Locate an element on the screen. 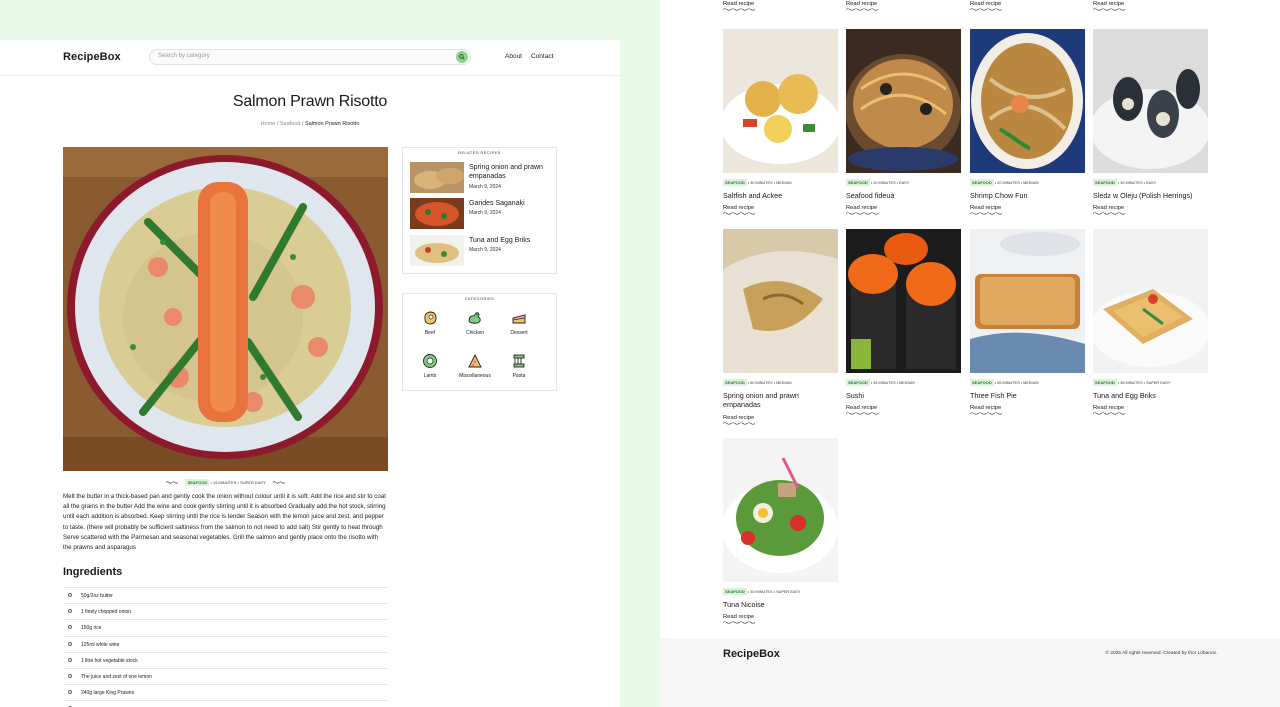 This screenshot has width=1280, height=707. related-recipe-name: Garides Saganaki is located at coordinates (512, 203).